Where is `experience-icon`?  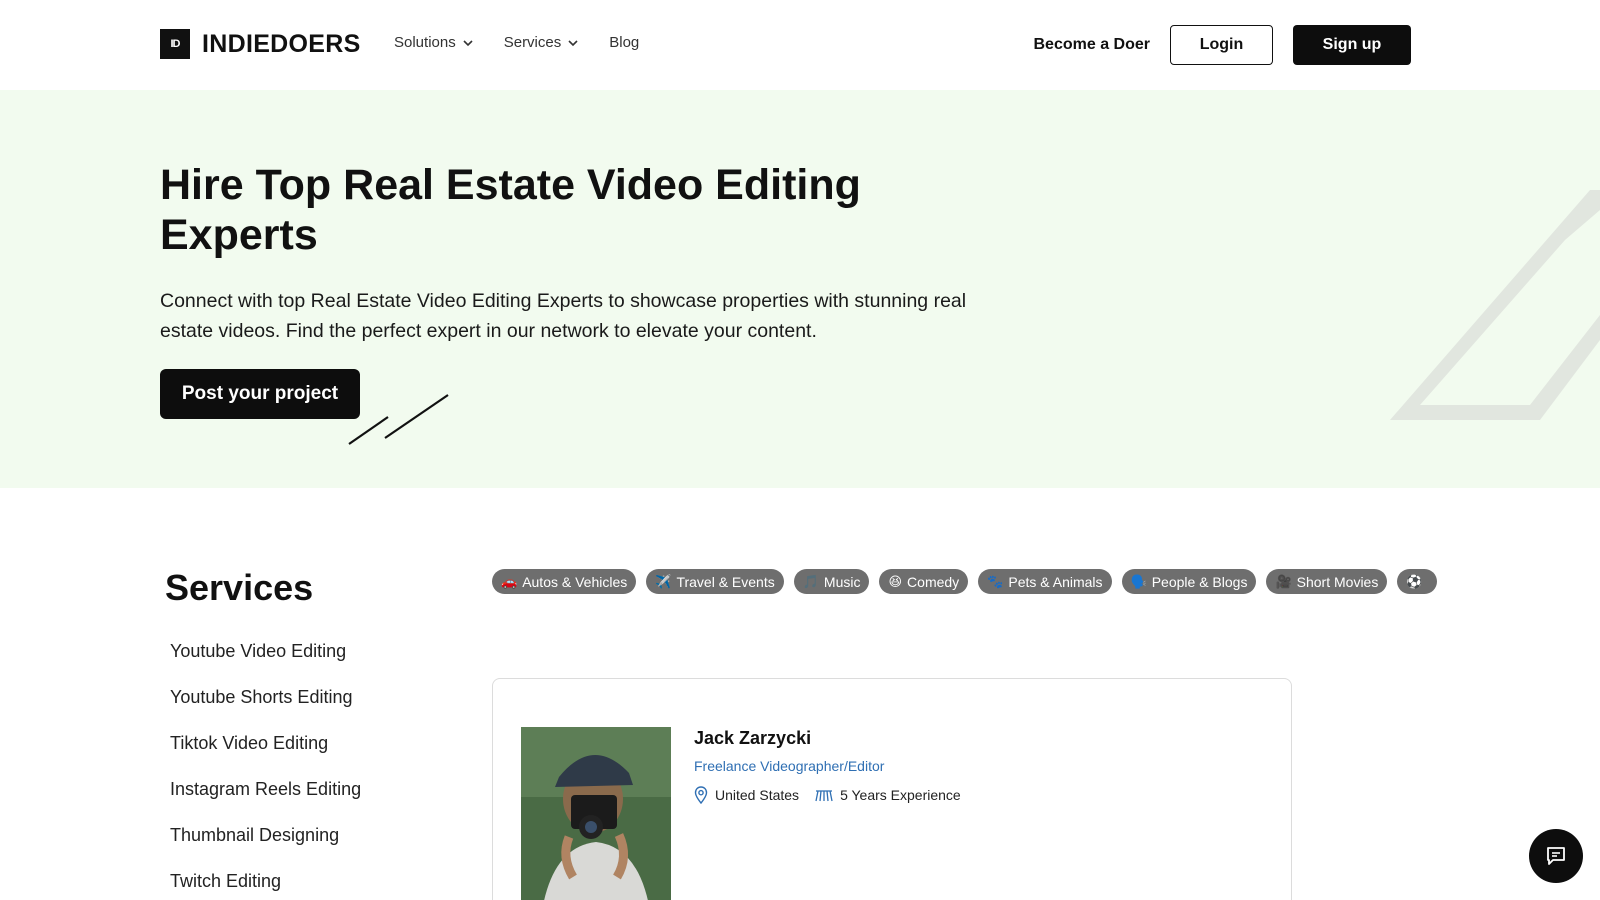 experience-icon is located at coordinates (824, 796).